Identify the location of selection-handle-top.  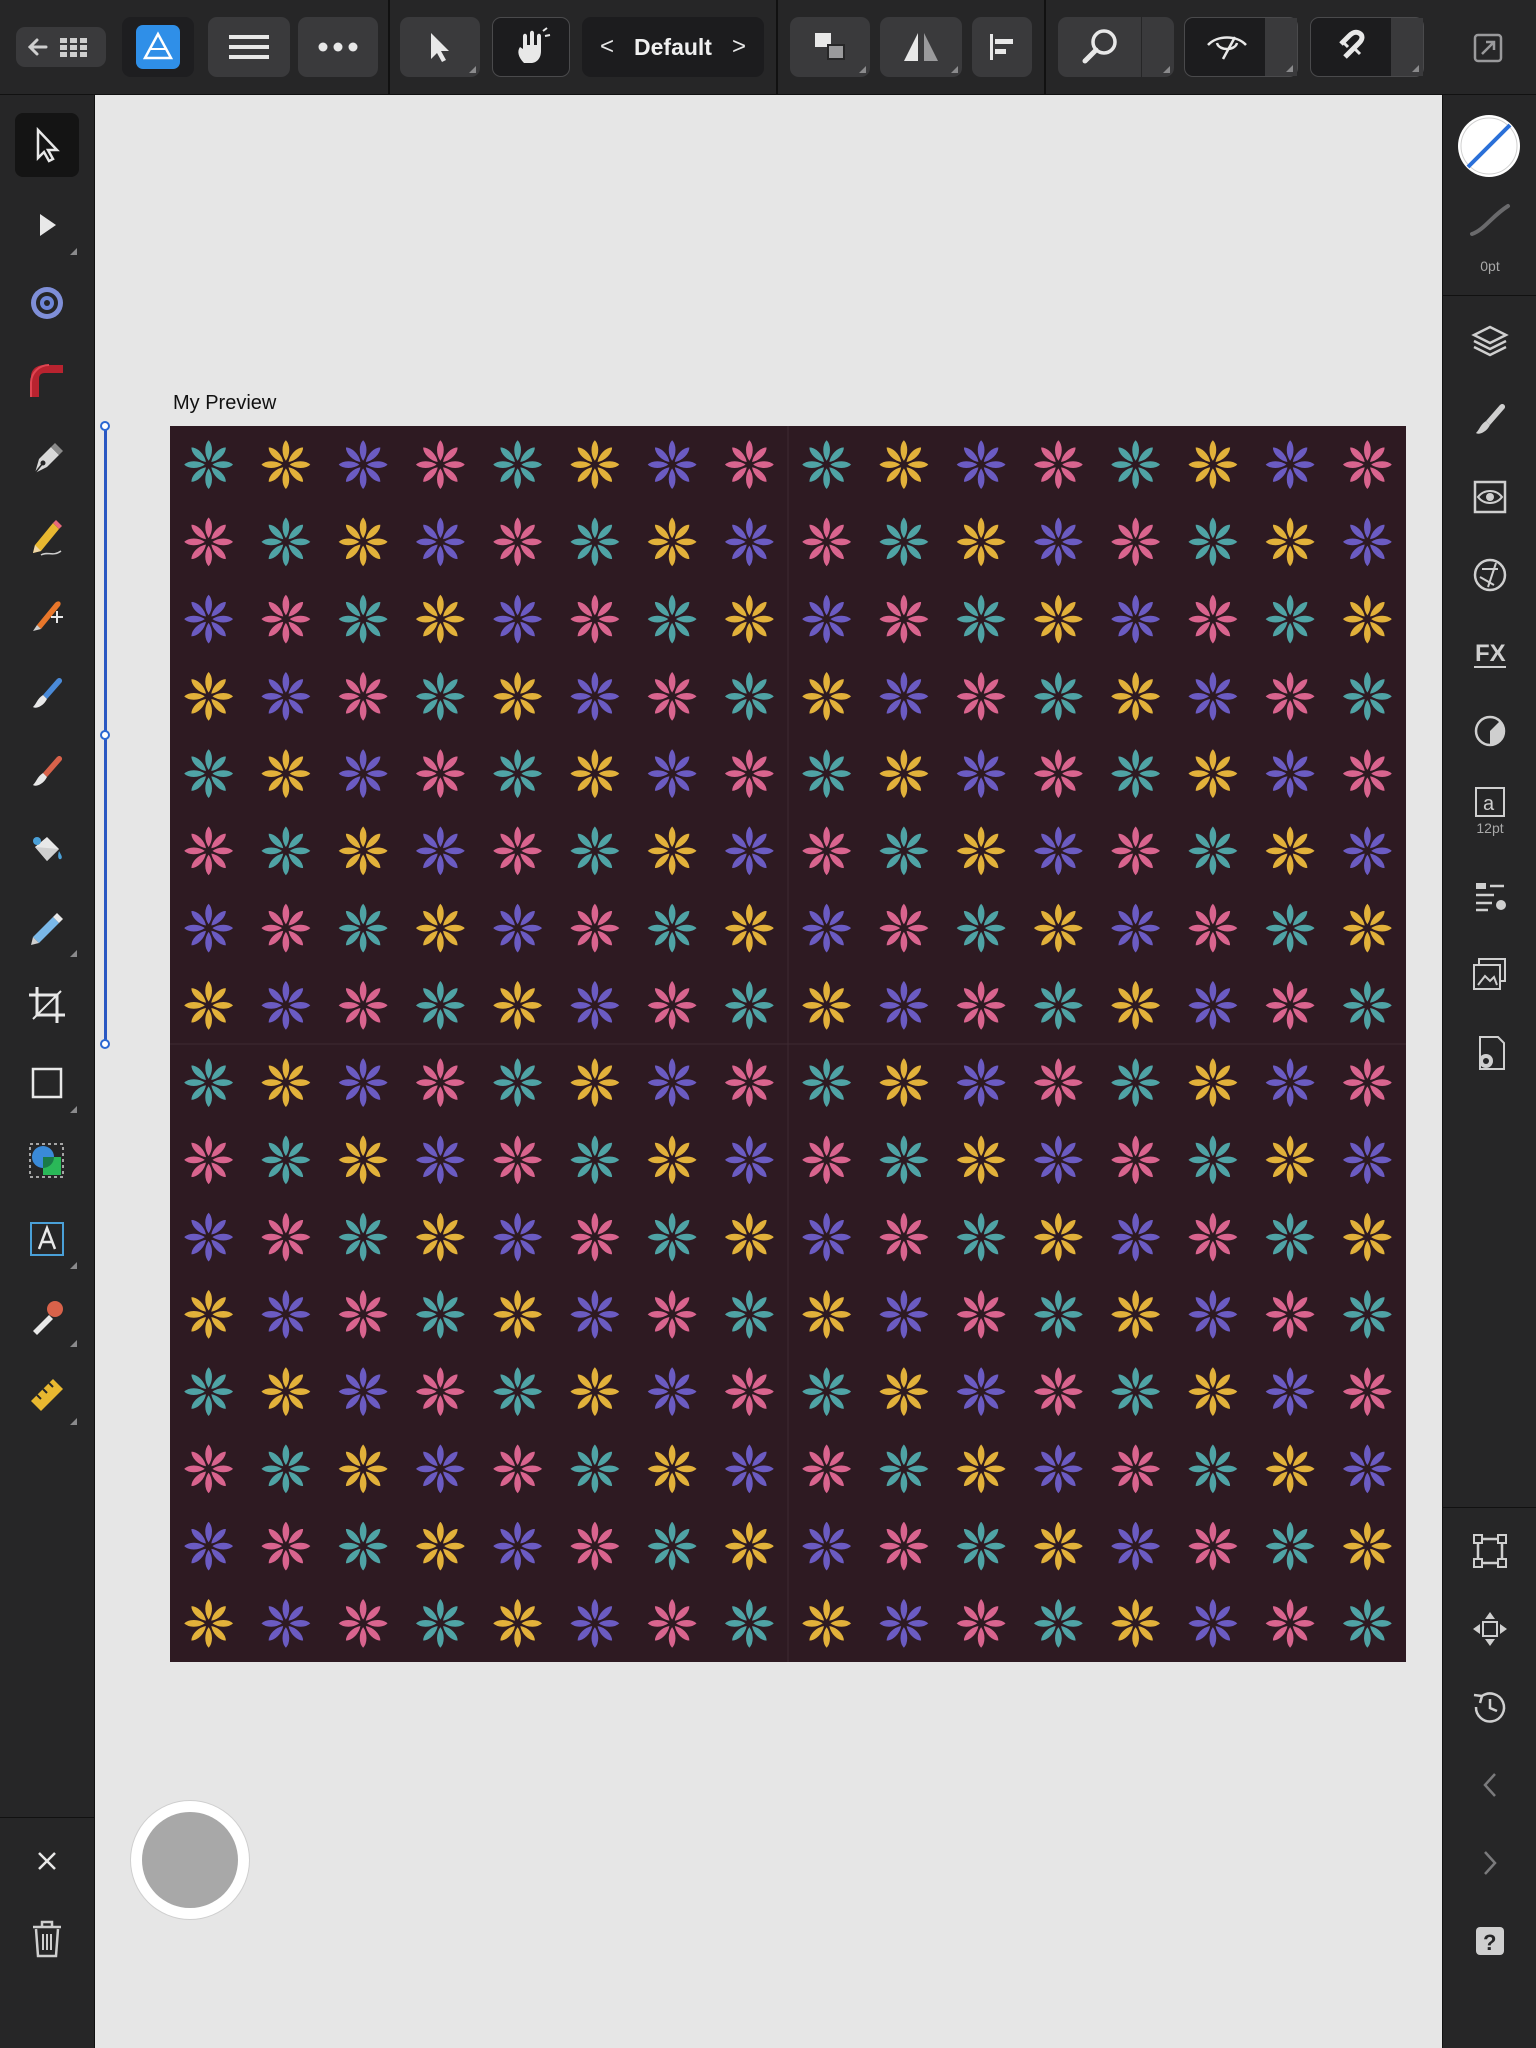
(105, 426).